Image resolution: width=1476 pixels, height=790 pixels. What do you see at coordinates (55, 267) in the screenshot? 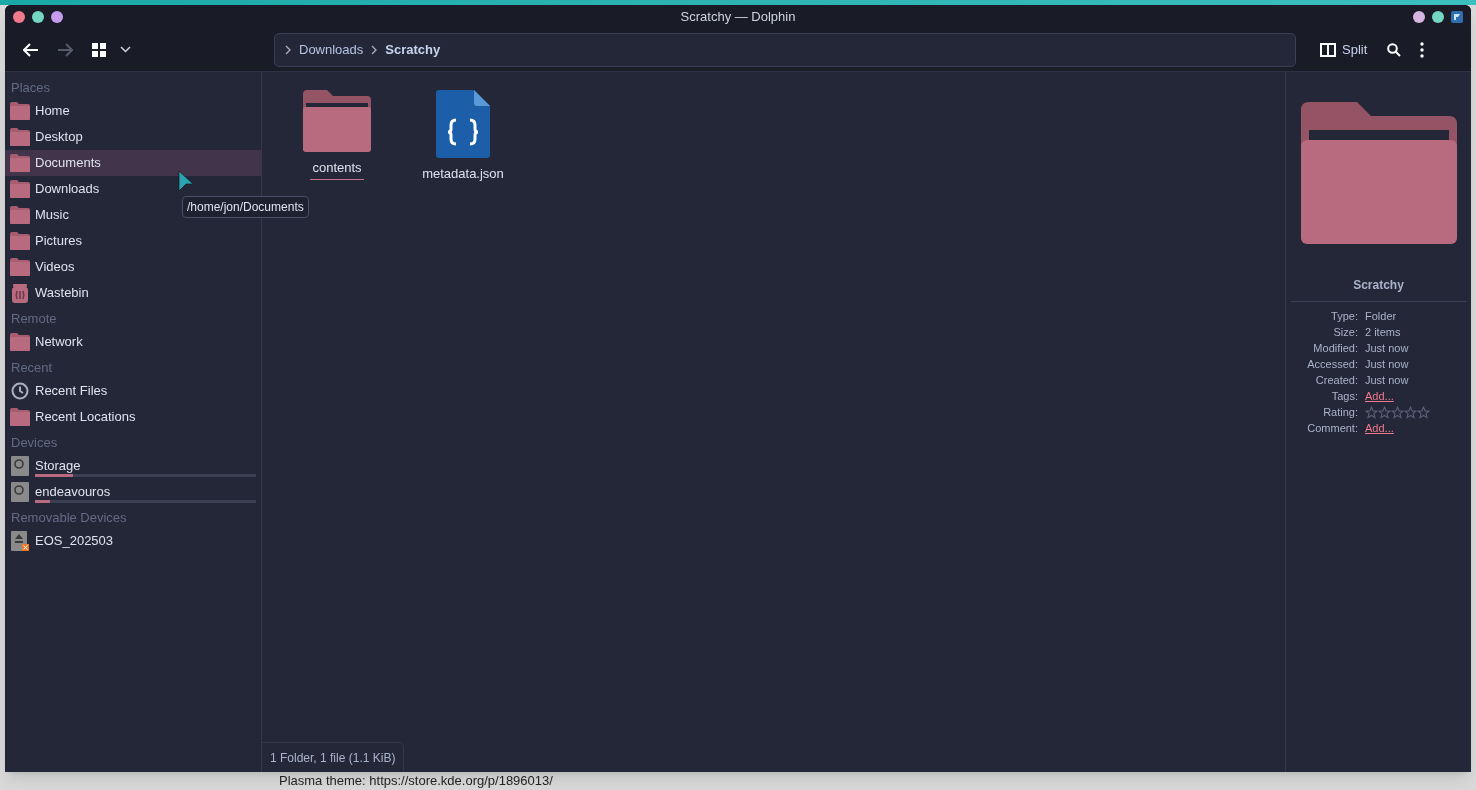
I see `item-label: Videos` at bounding box center [55, 267].